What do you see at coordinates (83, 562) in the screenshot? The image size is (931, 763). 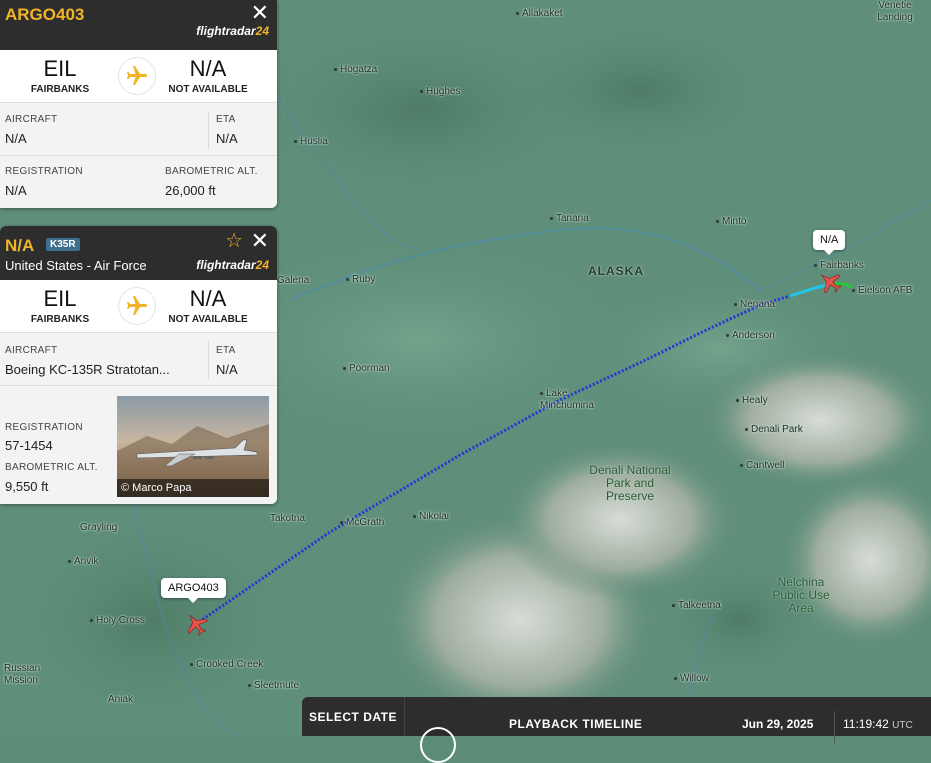 I see `place-label: Anvik` at bounding box center [83, 562].